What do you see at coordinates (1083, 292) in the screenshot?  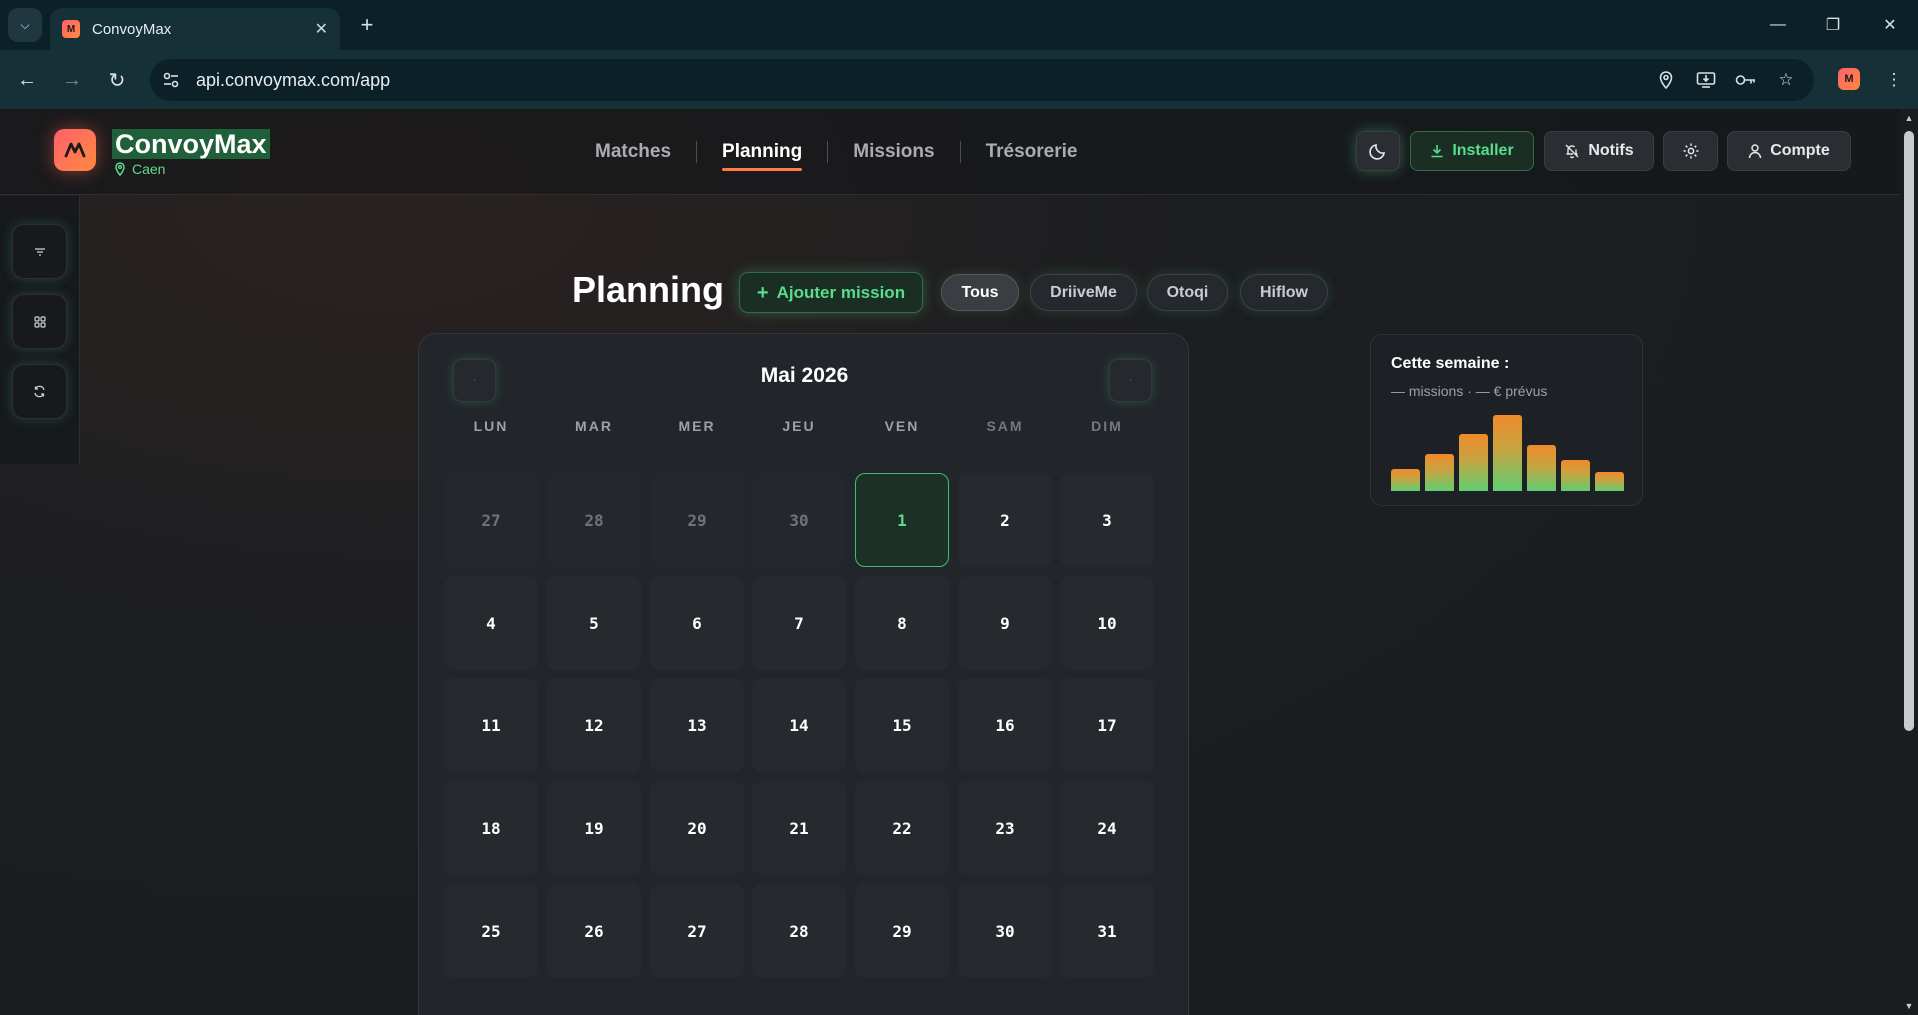 I see `filter-chip-driiveme: DriiveMe` at bounding box center [1083, 292].